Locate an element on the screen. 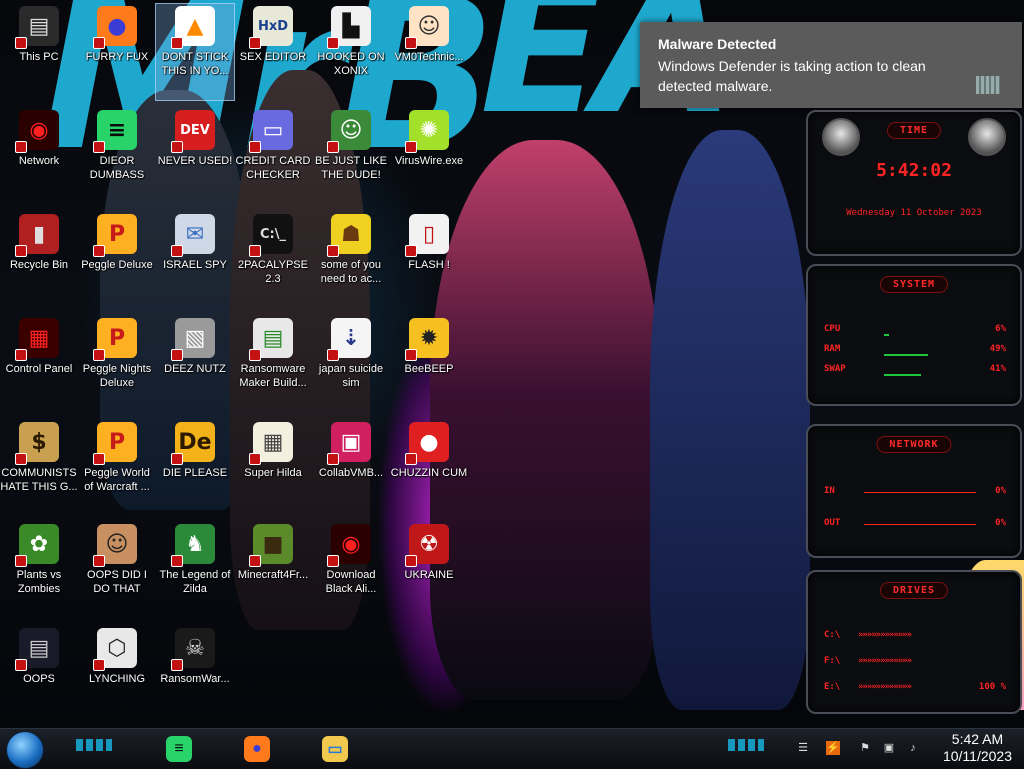 Image resolution: width=1024 pixels, height=769 pixels. desktop-icon-label: This PC is located at coordinates (39, 57).